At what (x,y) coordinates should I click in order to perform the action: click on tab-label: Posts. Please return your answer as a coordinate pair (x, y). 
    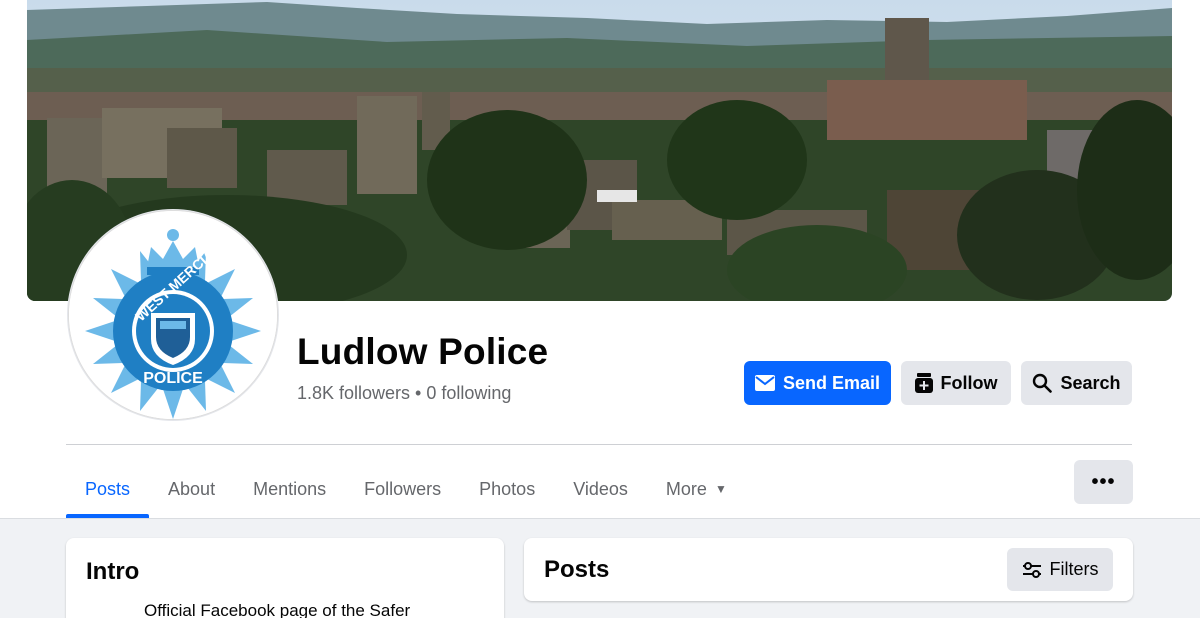
    Looking at the image, I should click on (108, 488).